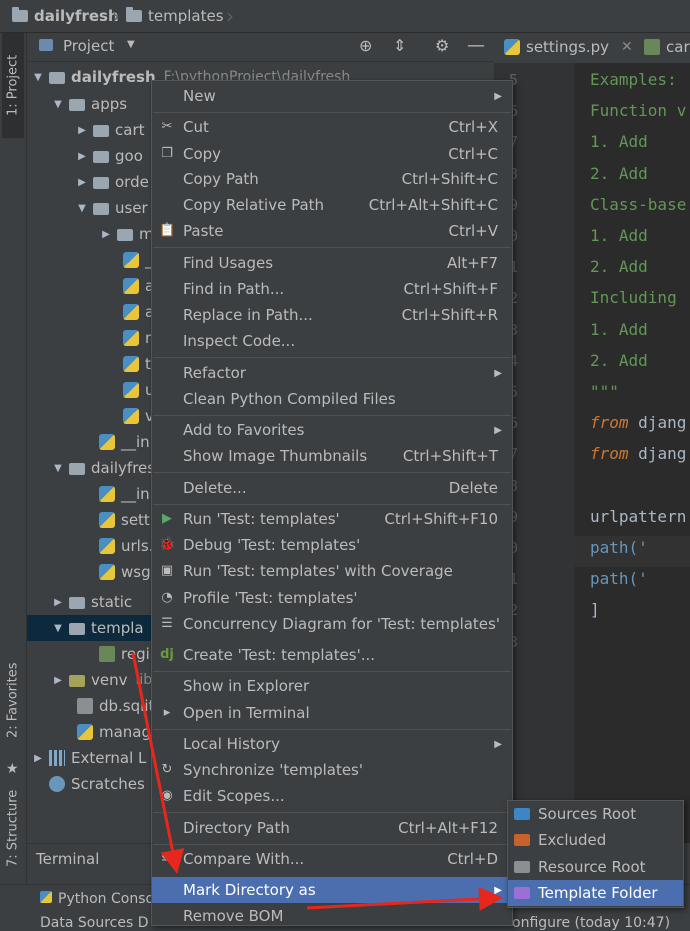  I want to click on menu-item-cut: ✂ Cut Ctrl+X, so click(332, 127).